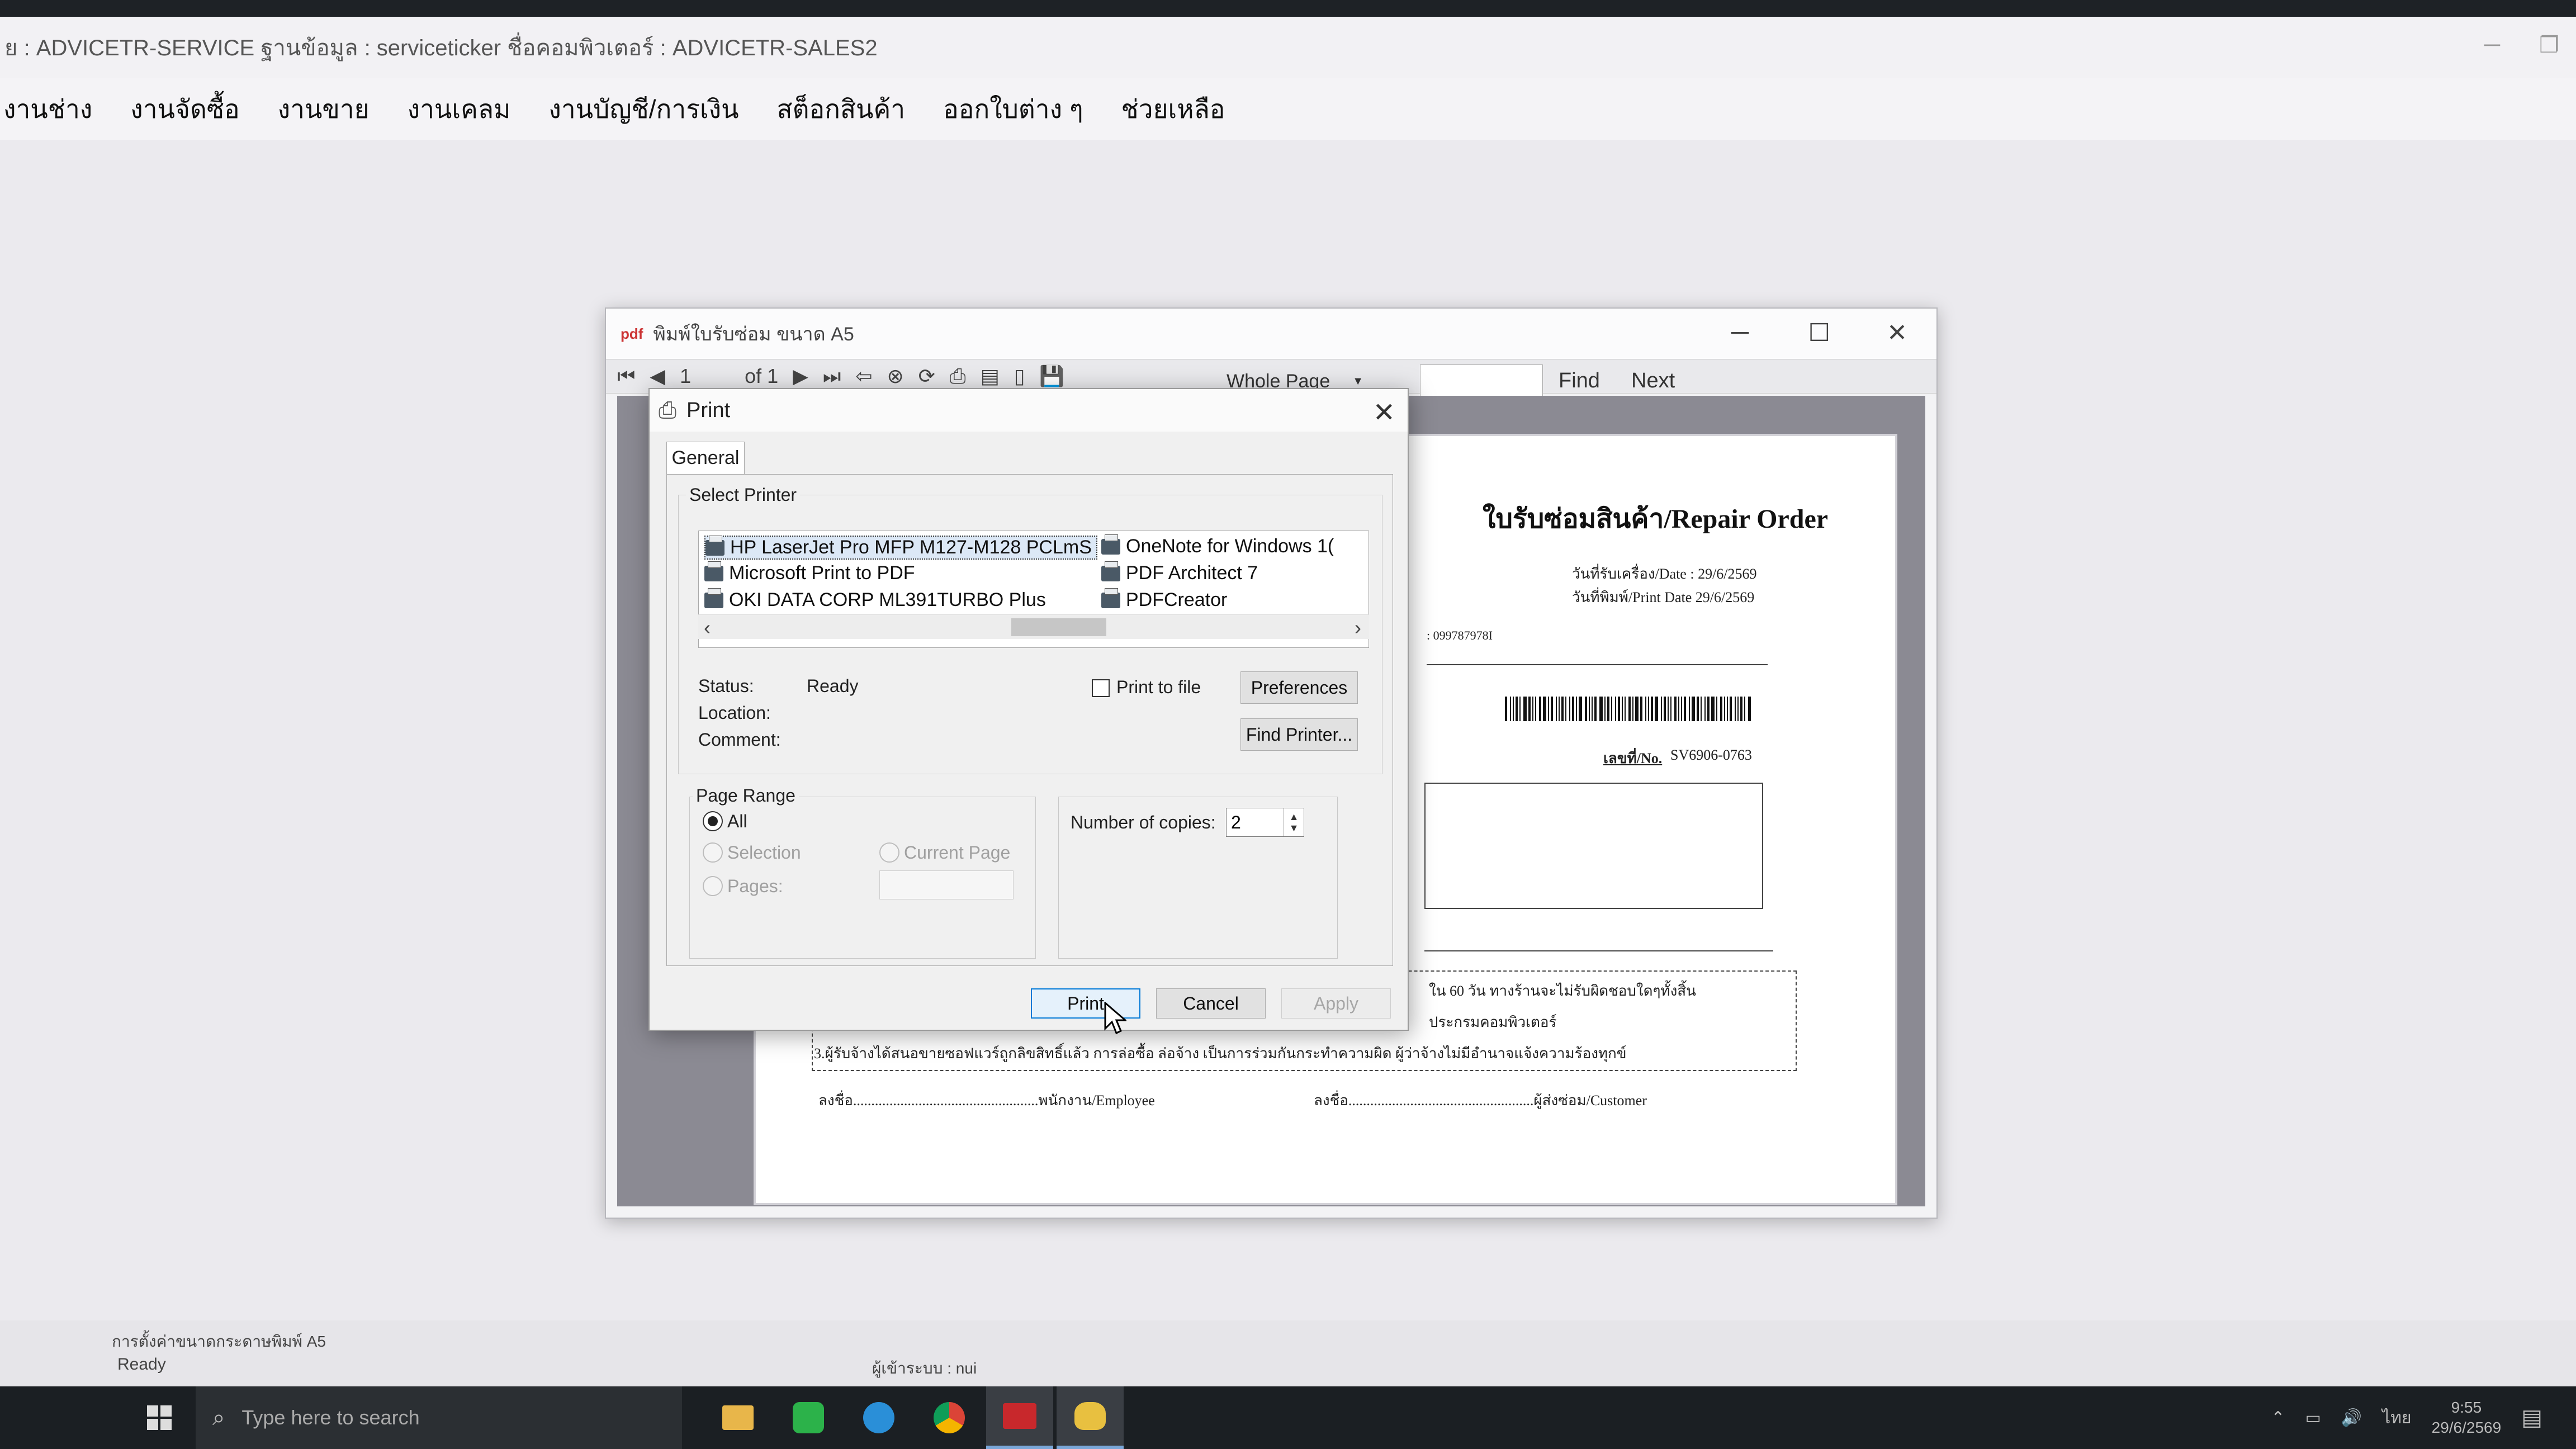  Describe the element at coordinates (459, 109) in the screenshot. I see `menu-claims: งานเคลม` at that location.